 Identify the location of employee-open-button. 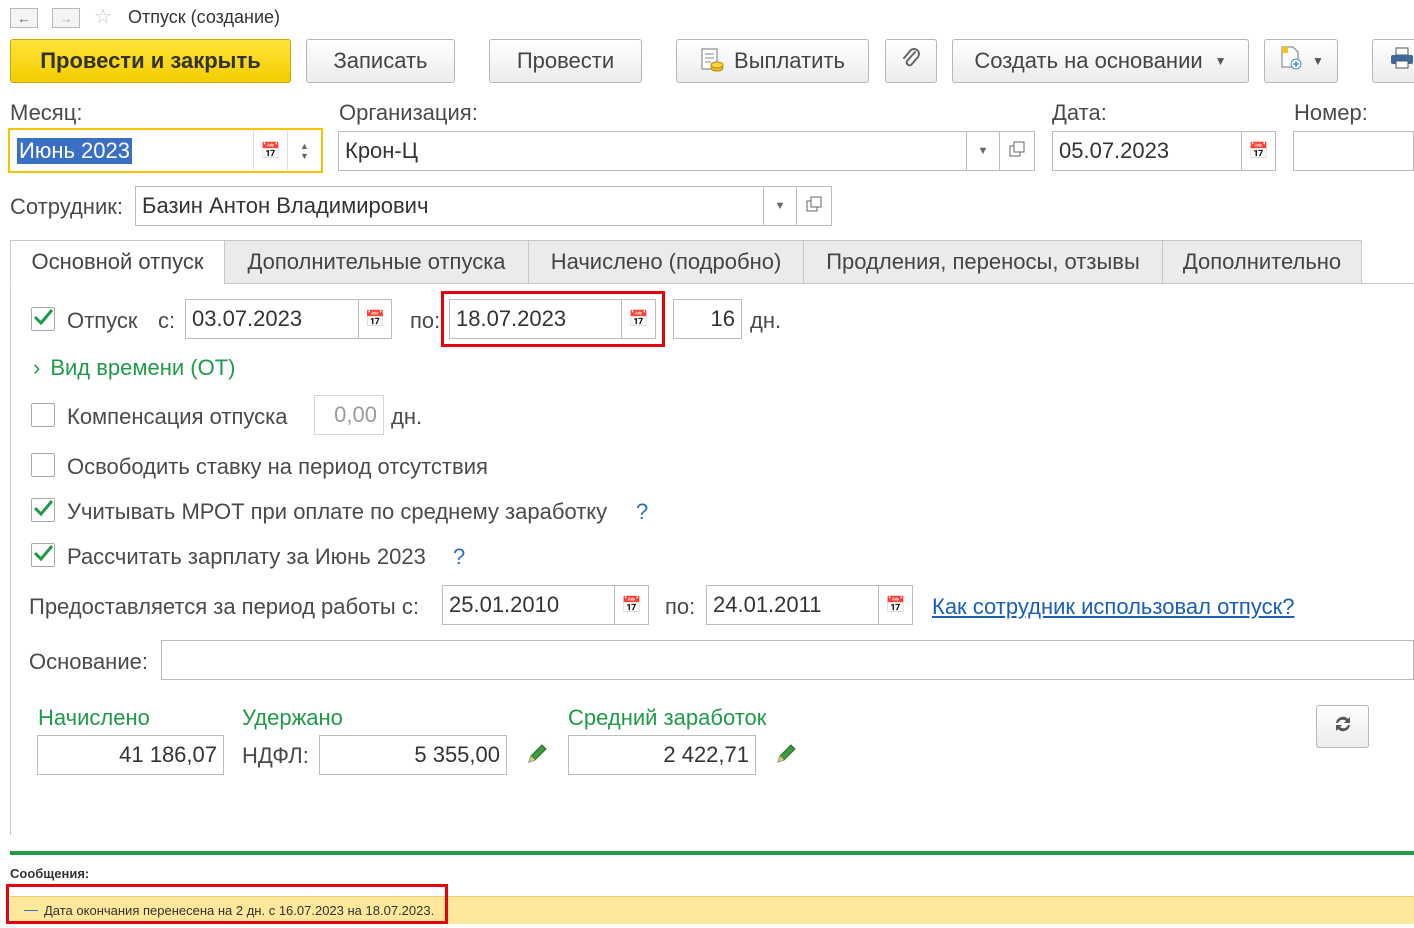
(814, 206).